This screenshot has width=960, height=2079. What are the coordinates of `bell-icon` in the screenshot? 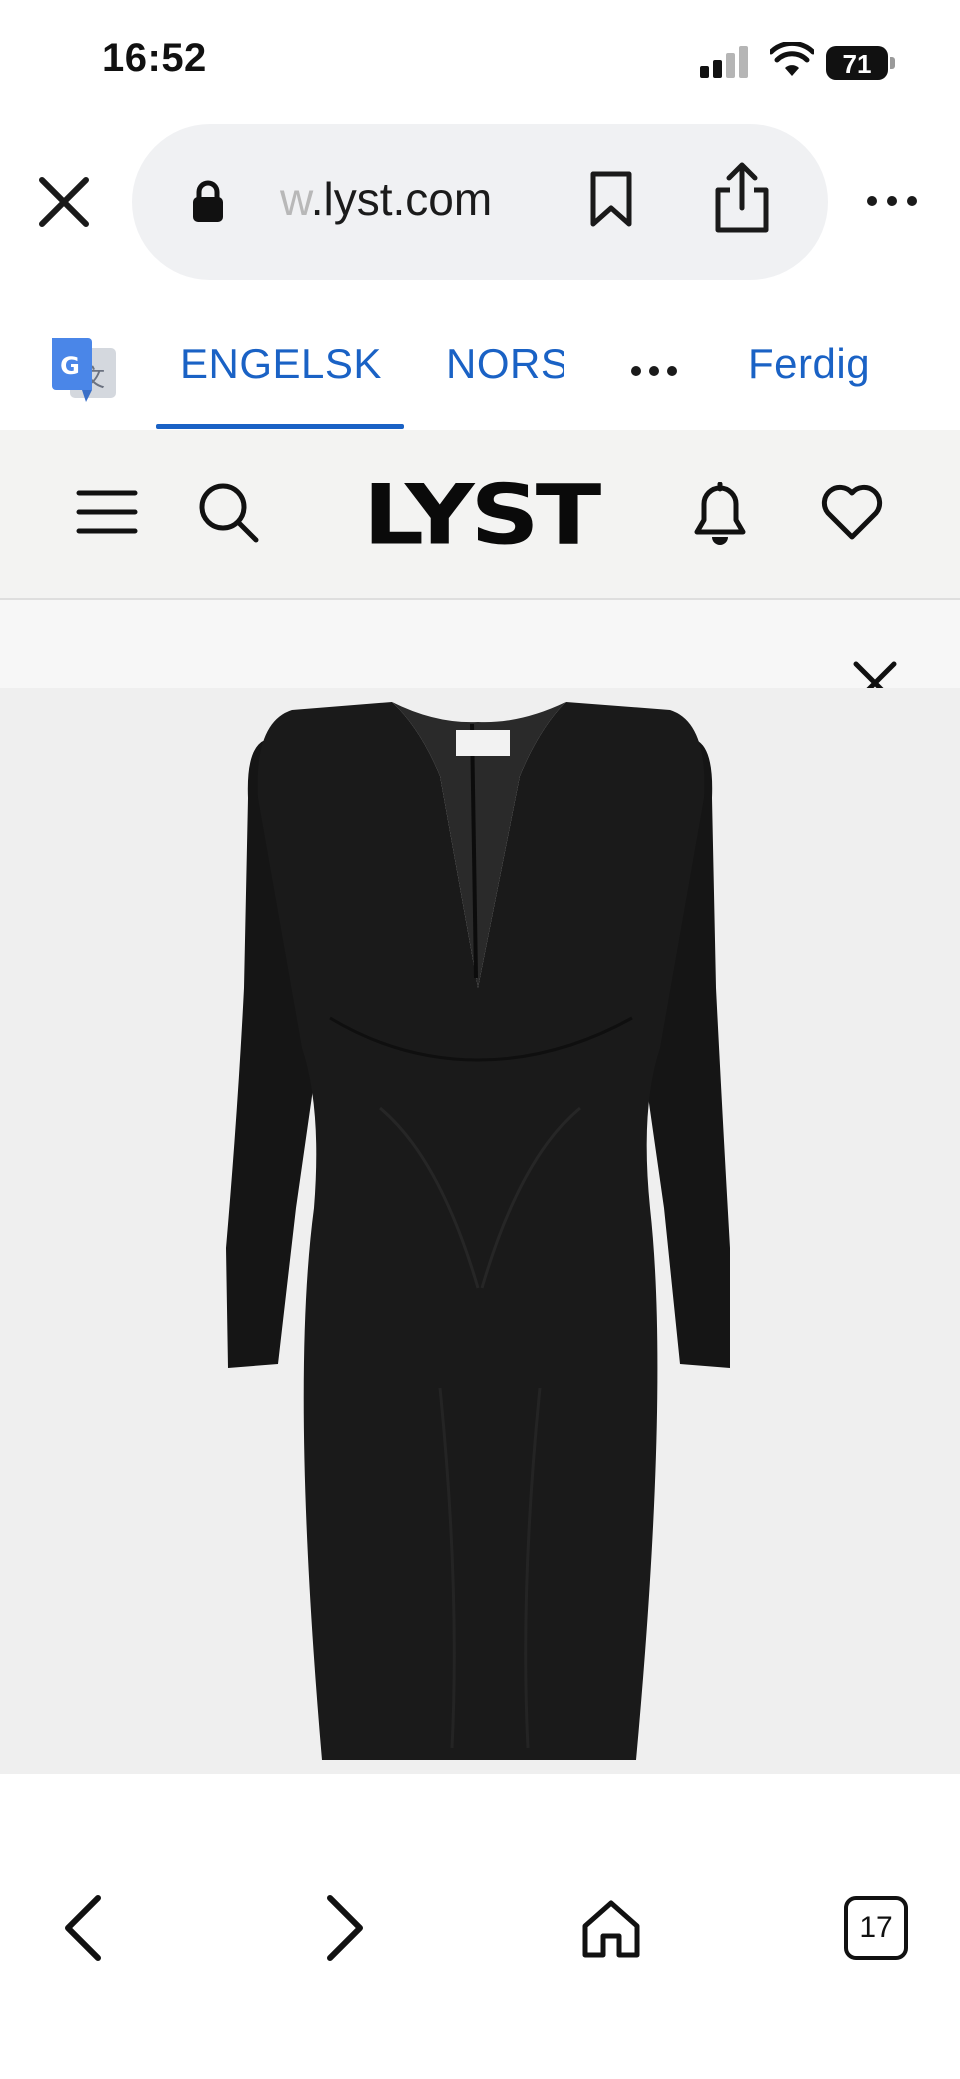 It's located at (720, 515).